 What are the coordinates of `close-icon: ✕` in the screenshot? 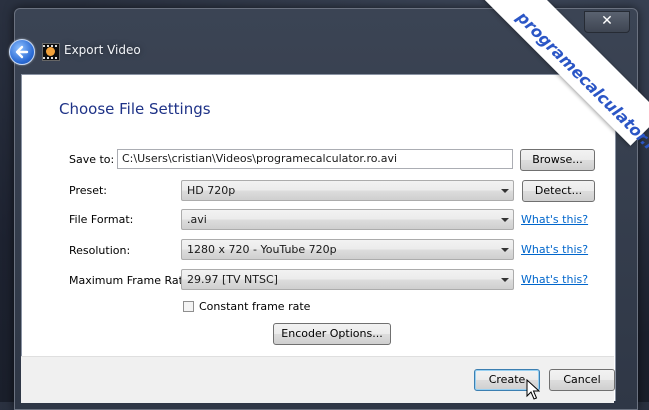 It's located at (607, 21).